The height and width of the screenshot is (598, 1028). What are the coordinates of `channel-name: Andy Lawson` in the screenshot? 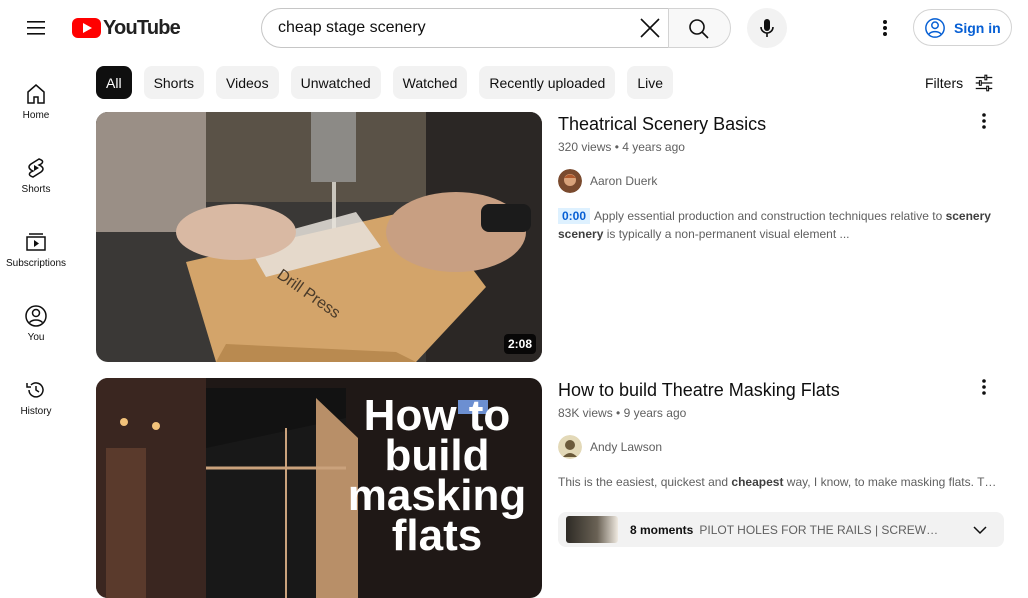 It's located at (626, 447).